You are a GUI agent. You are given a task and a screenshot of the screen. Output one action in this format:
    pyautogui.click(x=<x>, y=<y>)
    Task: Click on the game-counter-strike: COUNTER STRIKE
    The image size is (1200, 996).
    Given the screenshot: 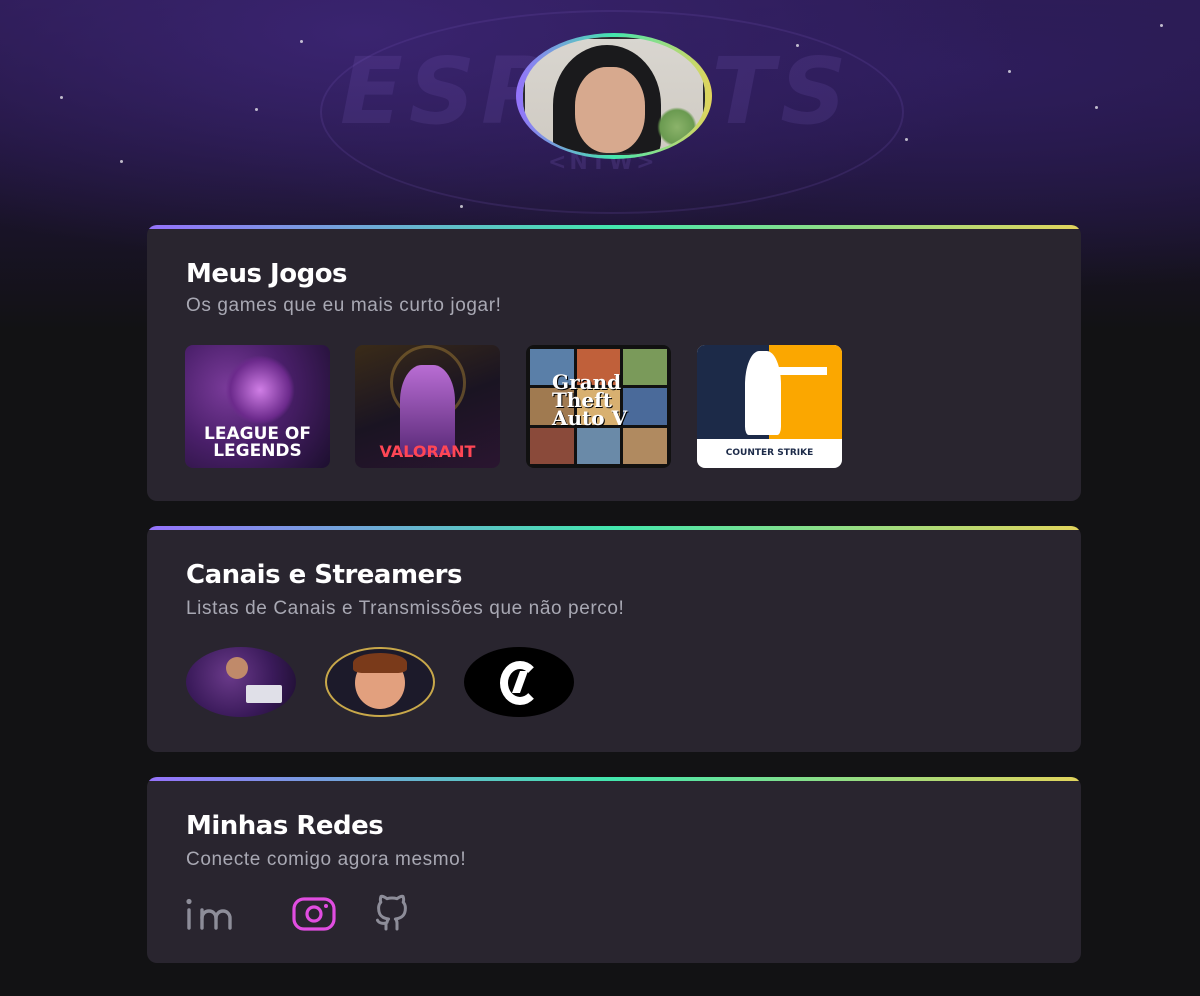 What is the action you would take?
    pyautogui.click(x=769, y=406)
    